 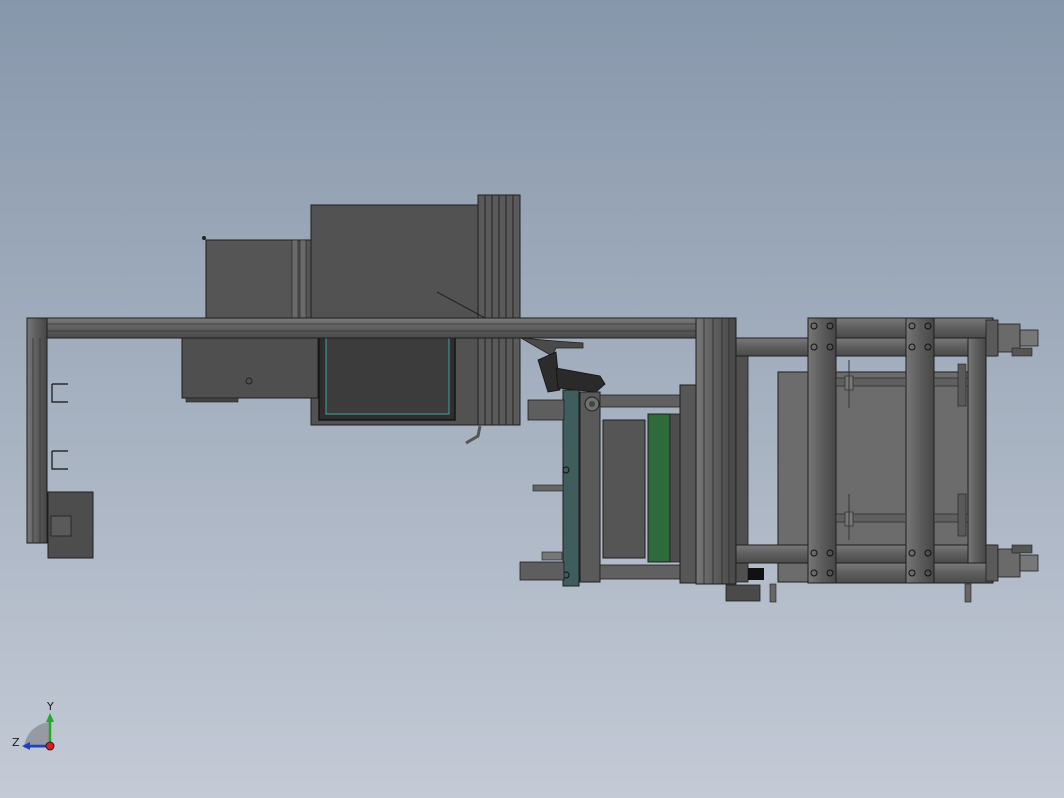 What do you see at coordinates (1012, 338) in the screenshot?
I see `caster-wheel-top` at bounding box center [1012, 338].